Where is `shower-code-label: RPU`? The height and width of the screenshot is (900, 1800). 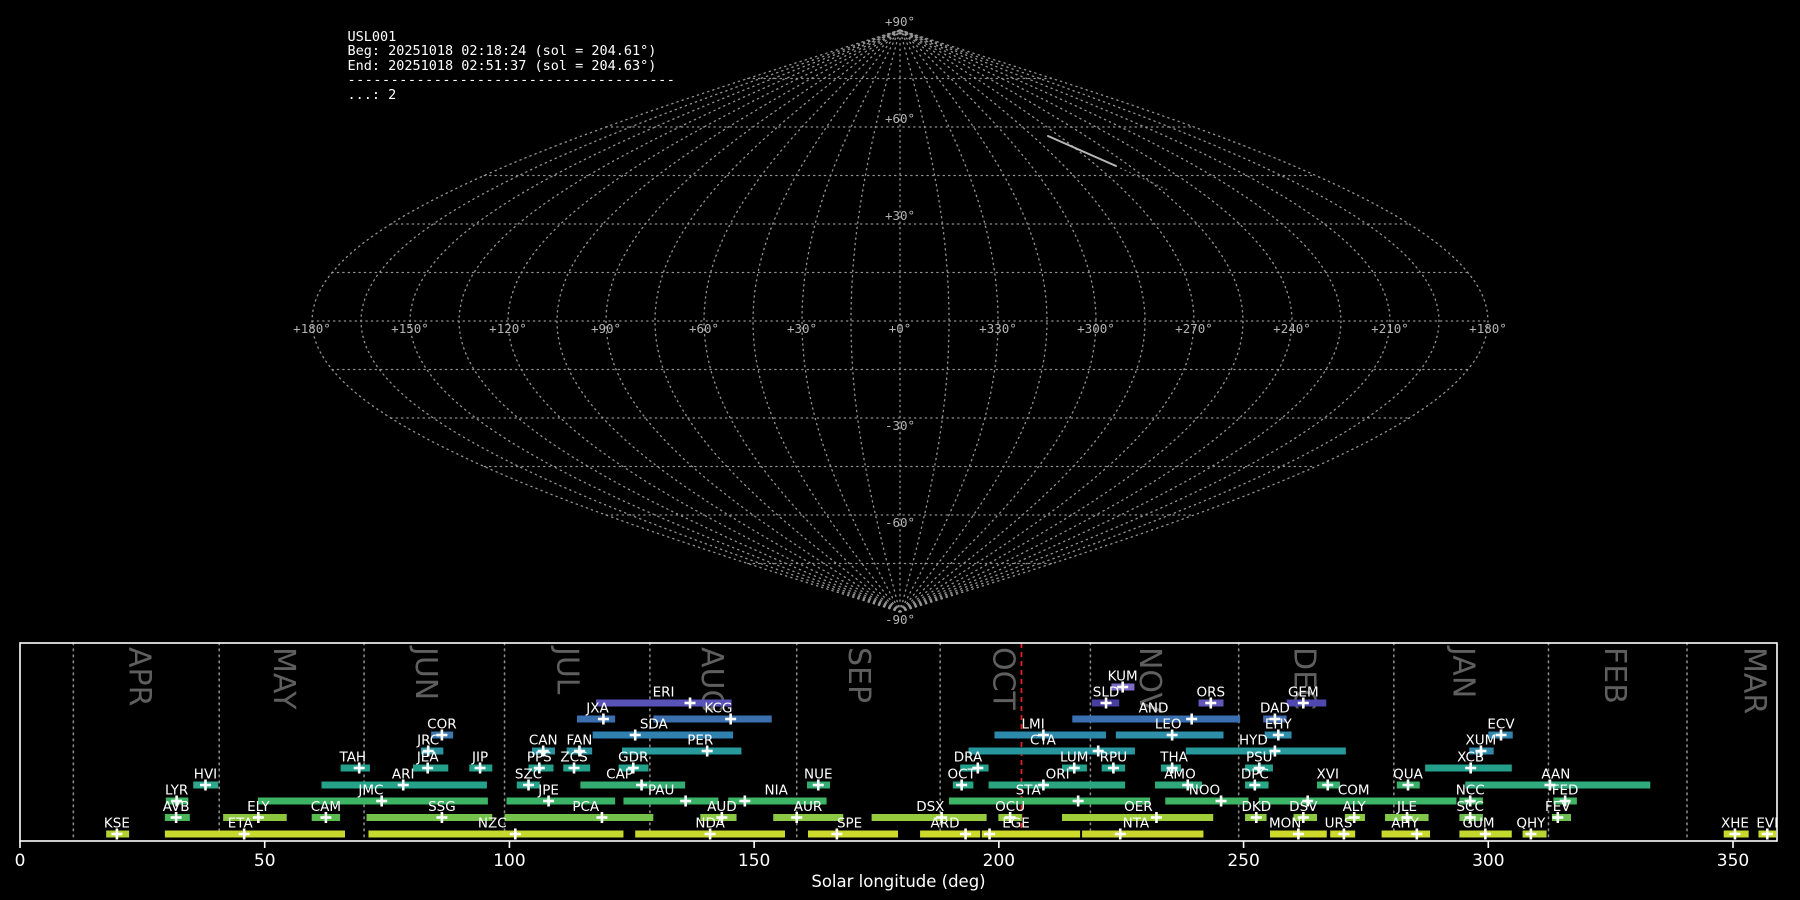
shower-code-label: RPU is located at coordinates (1113, 758).